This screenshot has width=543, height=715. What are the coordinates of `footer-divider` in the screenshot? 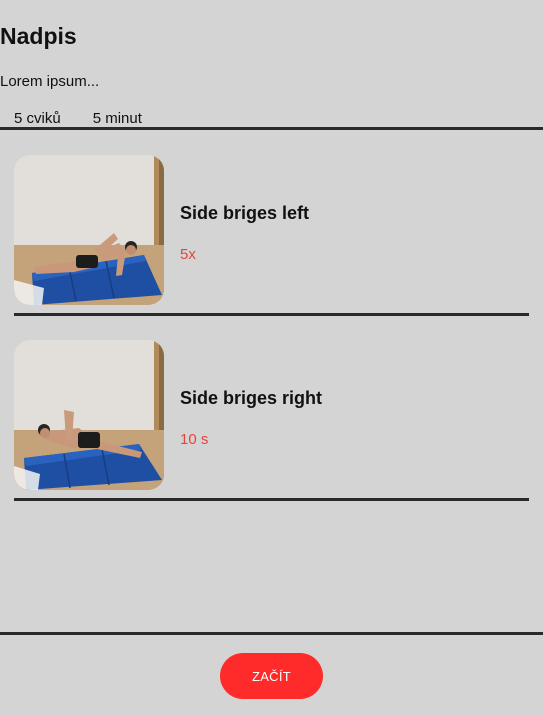 It's located at (271, 633).